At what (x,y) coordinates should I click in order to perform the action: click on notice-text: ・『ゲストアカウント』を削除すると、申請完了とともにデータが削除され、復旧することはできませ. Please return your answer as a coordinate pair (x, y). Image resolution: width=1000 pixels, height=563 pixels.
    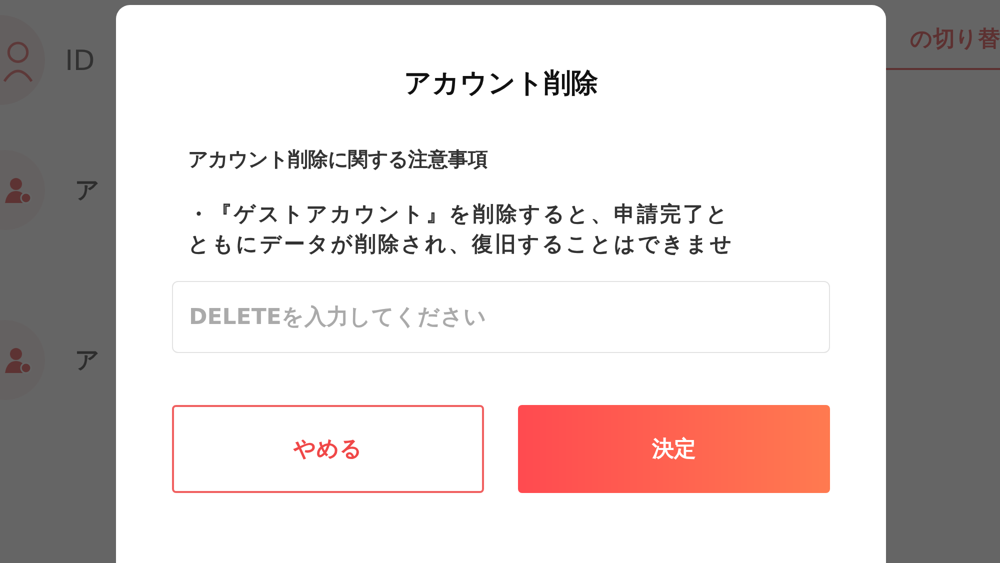
    Looking at the image, I should click on (461, 229).